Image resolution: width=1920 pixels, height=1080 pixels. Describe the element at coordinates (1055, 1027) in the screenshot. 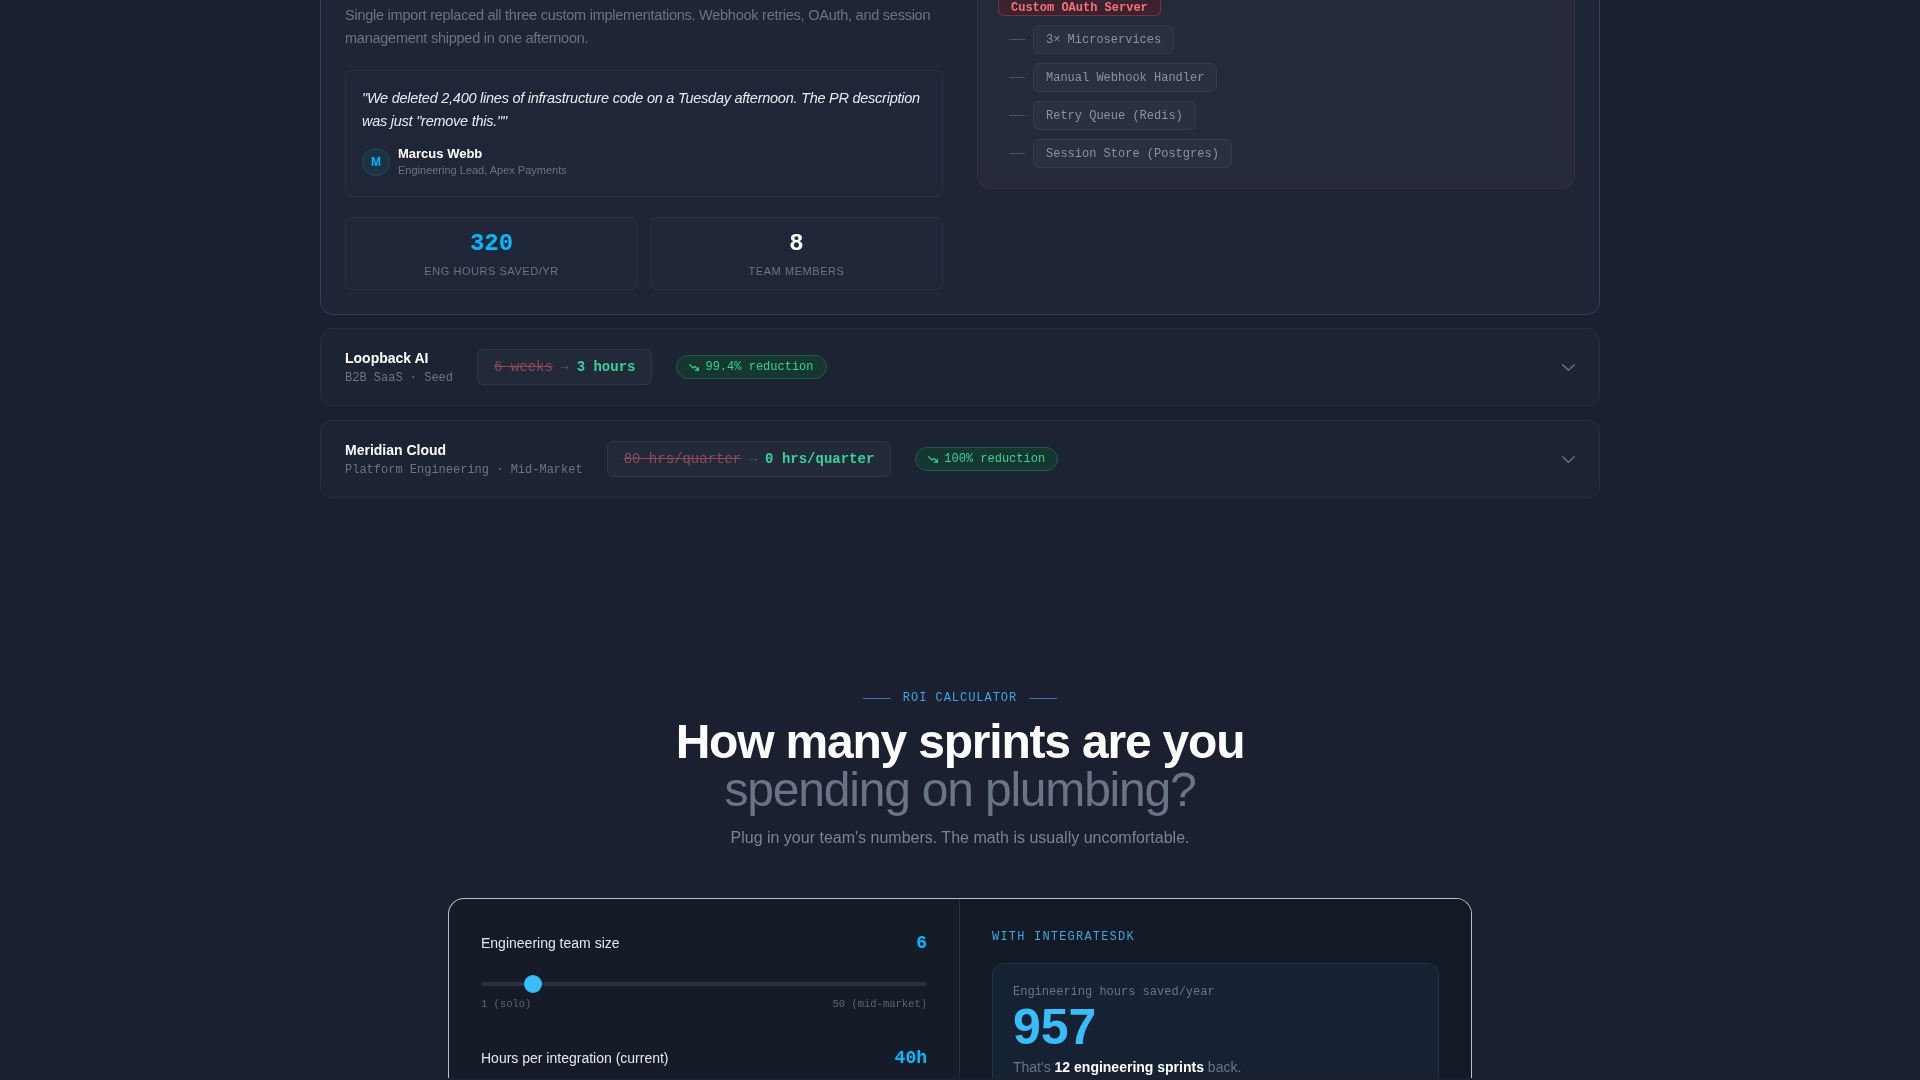

I see `metric-value: 957` at that location.